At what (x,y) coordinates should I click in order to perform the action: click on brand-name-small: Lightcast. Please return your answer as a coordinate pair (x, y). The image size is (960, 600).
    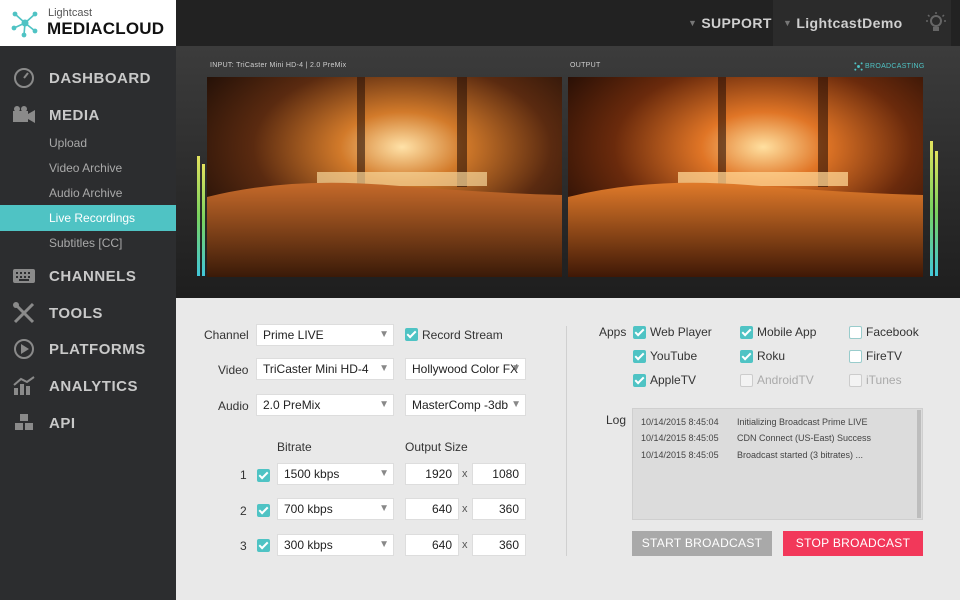
    Looking at the image, I should click on (70, 13).